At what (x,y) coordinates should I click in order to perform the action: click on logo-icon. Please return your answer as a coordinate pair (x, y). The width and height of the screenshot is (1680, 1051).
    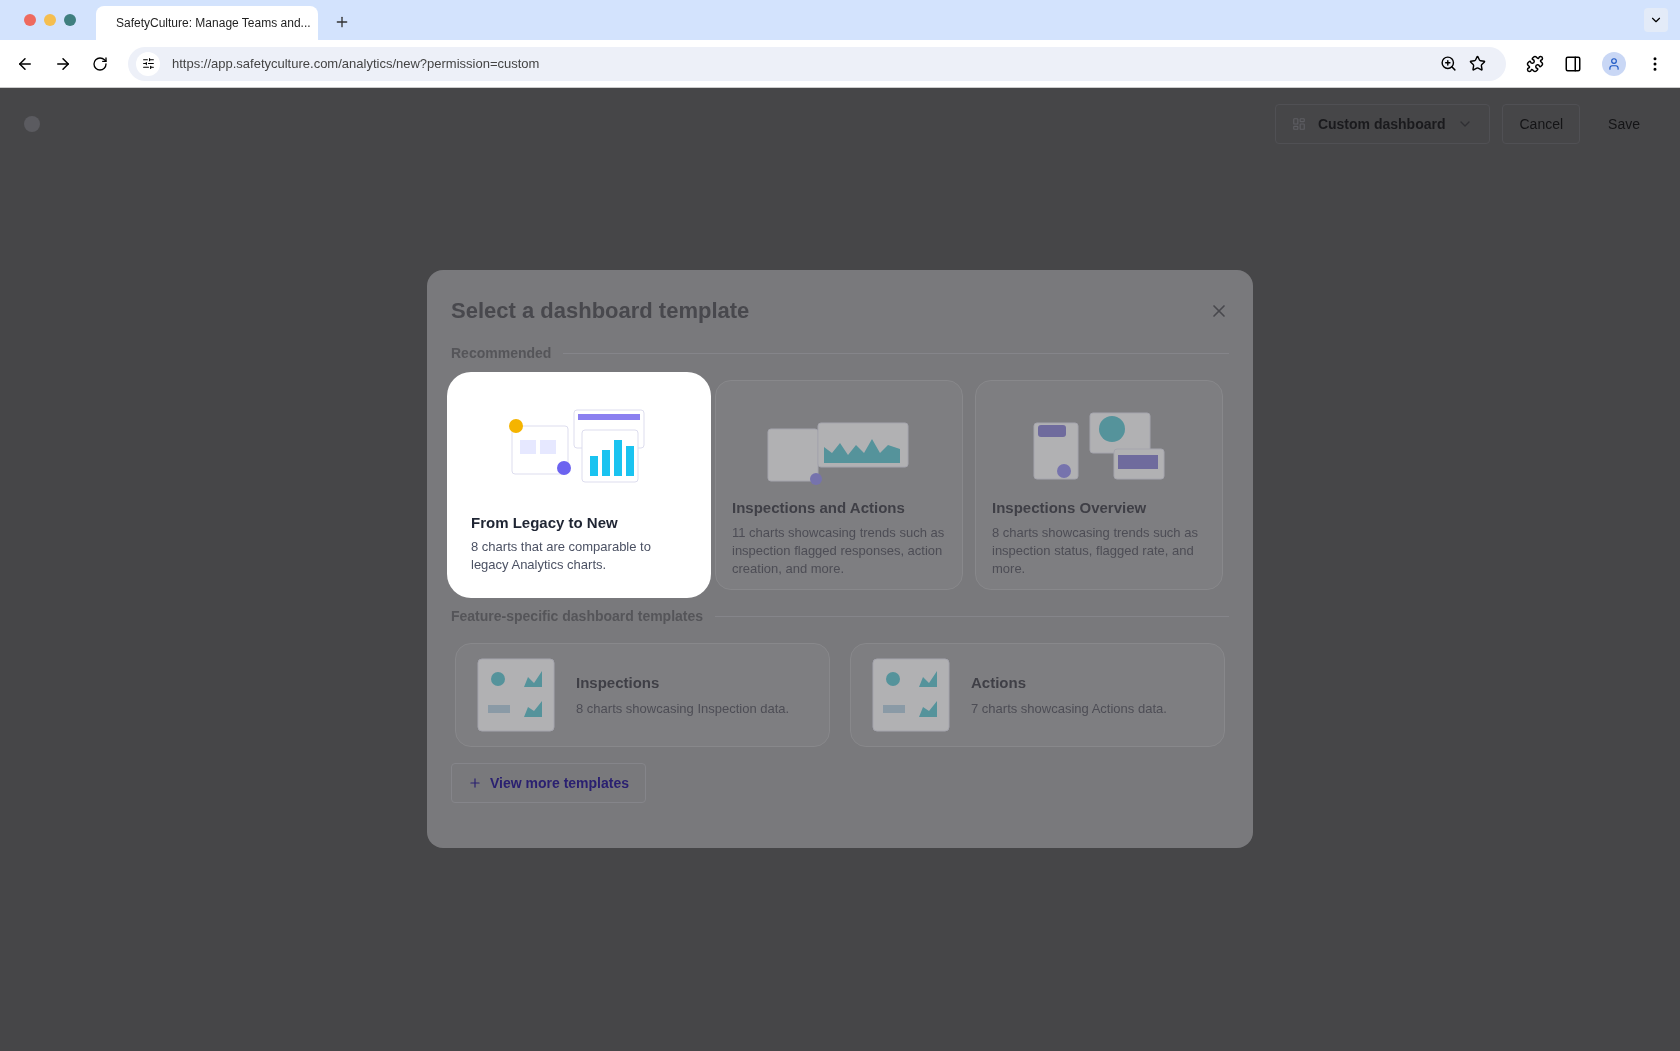
    Looking at the image, I should click on (32, 124).